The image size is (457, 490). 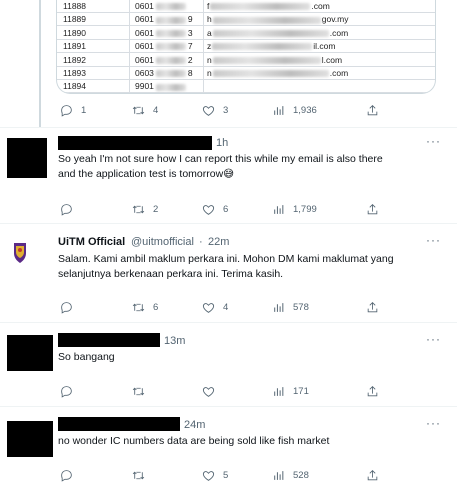 What do you see at coordinates (290, 391) in the screenshot?
I see `views-button: 171` at bounding box center [290, 391].